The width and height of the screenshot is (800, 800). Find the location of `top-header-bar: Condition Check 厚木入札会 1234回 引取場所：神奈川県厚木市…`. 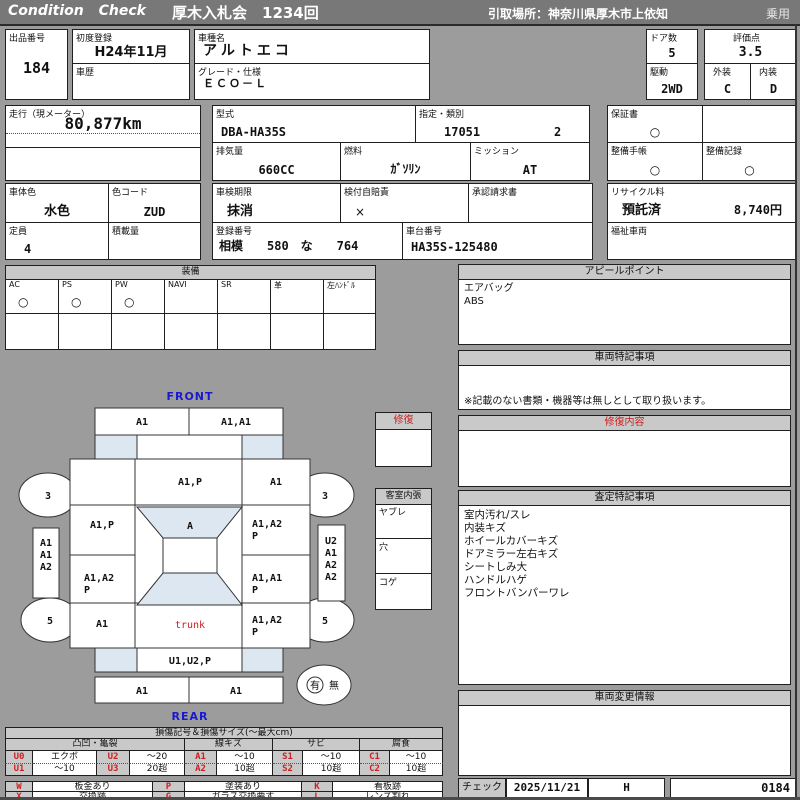

top-header-bar: Condition Check 厚木入札会 1234回 引取場所：神奈川県厚木市… is located at coordinates (400, 13).